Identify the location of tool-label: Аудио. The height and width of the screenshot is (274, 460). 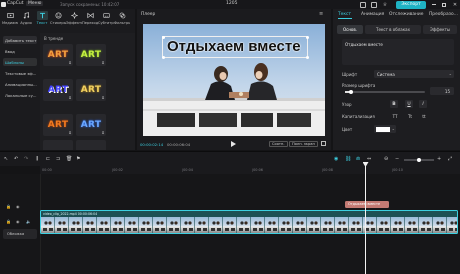
(26, 23).